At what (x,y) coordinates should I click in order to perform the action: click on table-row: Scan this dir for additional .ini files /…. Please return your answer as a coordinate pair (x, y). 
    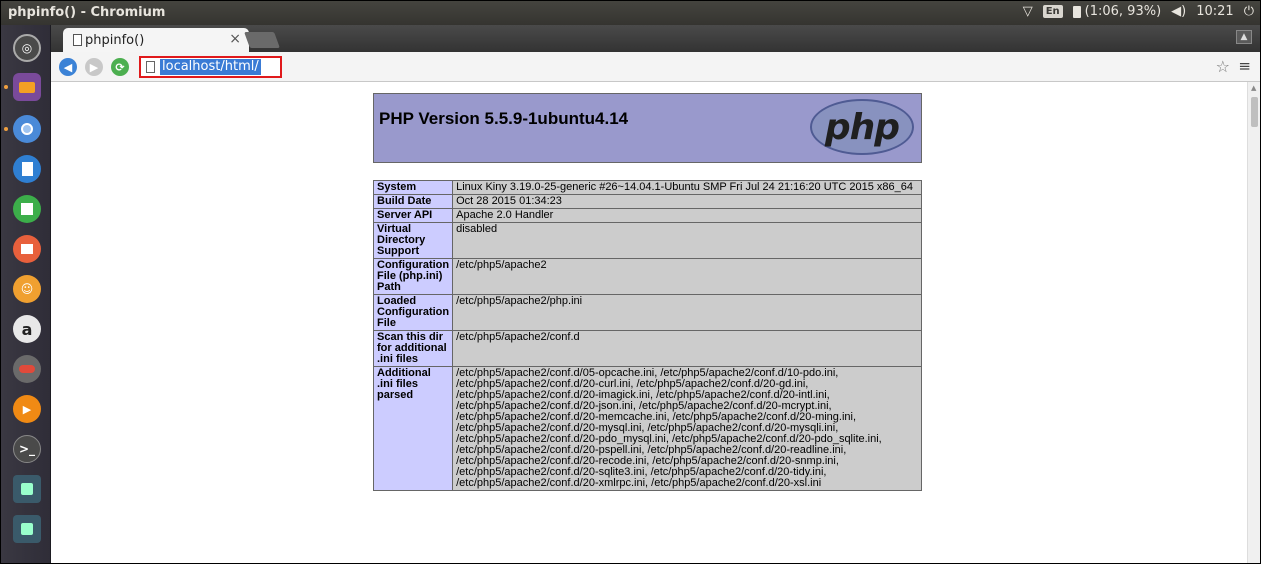
    Looking at the image, I should click on (647, 348).